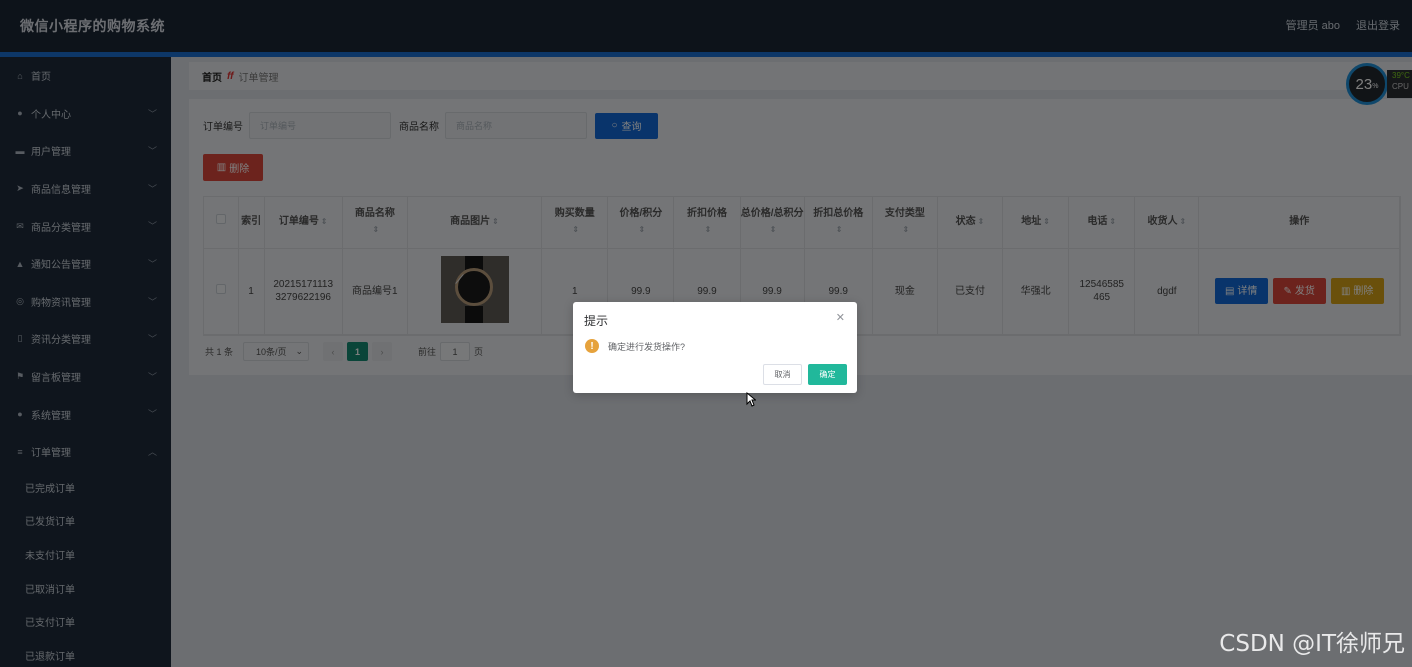  I want to click on cancel-button: 取消, so click(782, 374).